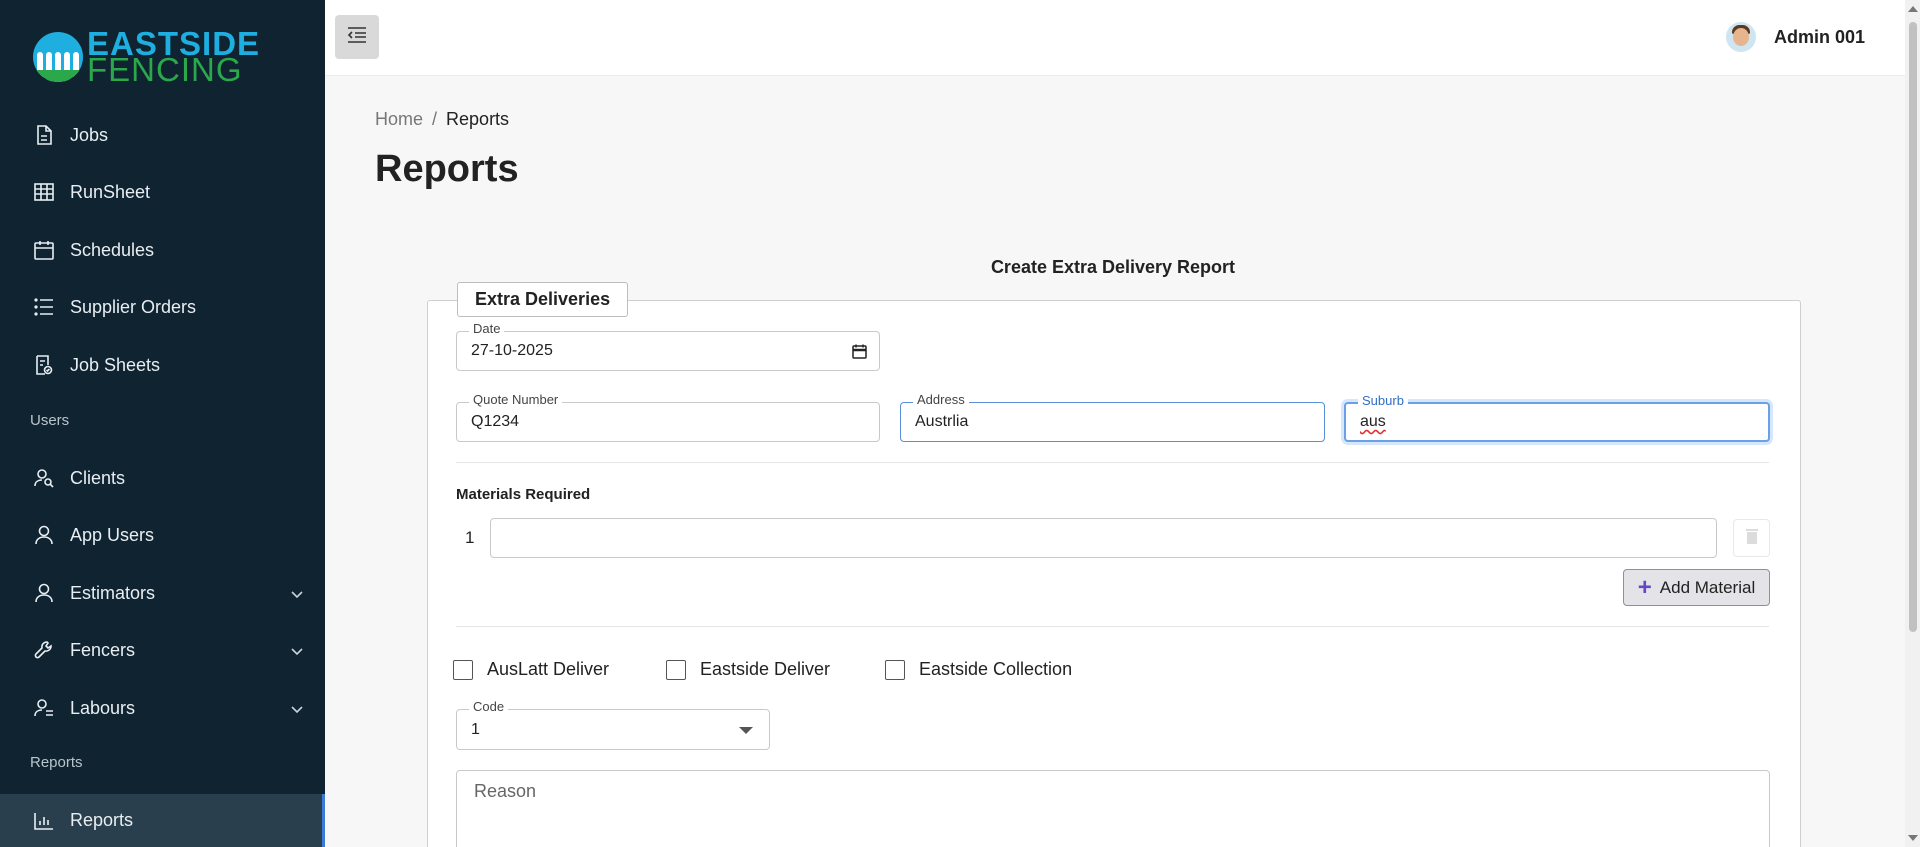 This screenshot has width=1920, height=847. What do you see at coordinates (543, 299) in the screenshot?
I see `fieldset-legend: Extra Deliveries` at bounding box center [543, 299].